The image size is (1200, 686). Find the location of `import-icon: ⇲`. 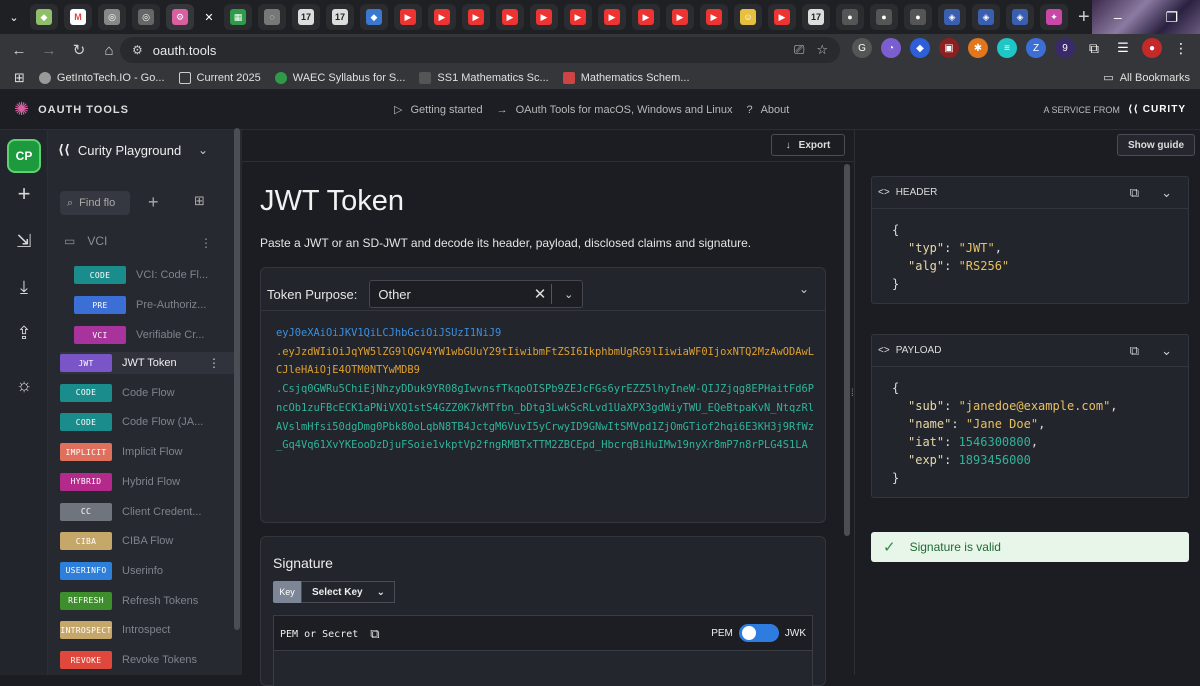

import-icon: ⇲ is located at coordinates (24, 241).